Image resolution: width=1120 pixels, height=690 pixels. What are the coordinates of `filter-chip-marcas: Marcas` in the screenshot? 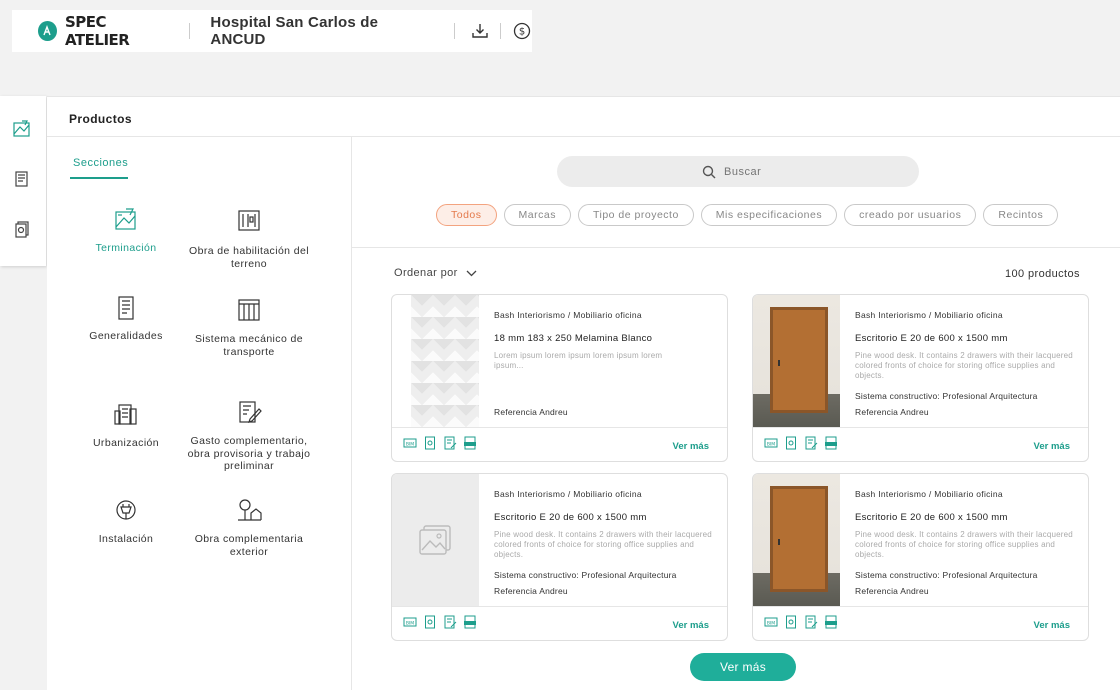 It's located at (537, 215).